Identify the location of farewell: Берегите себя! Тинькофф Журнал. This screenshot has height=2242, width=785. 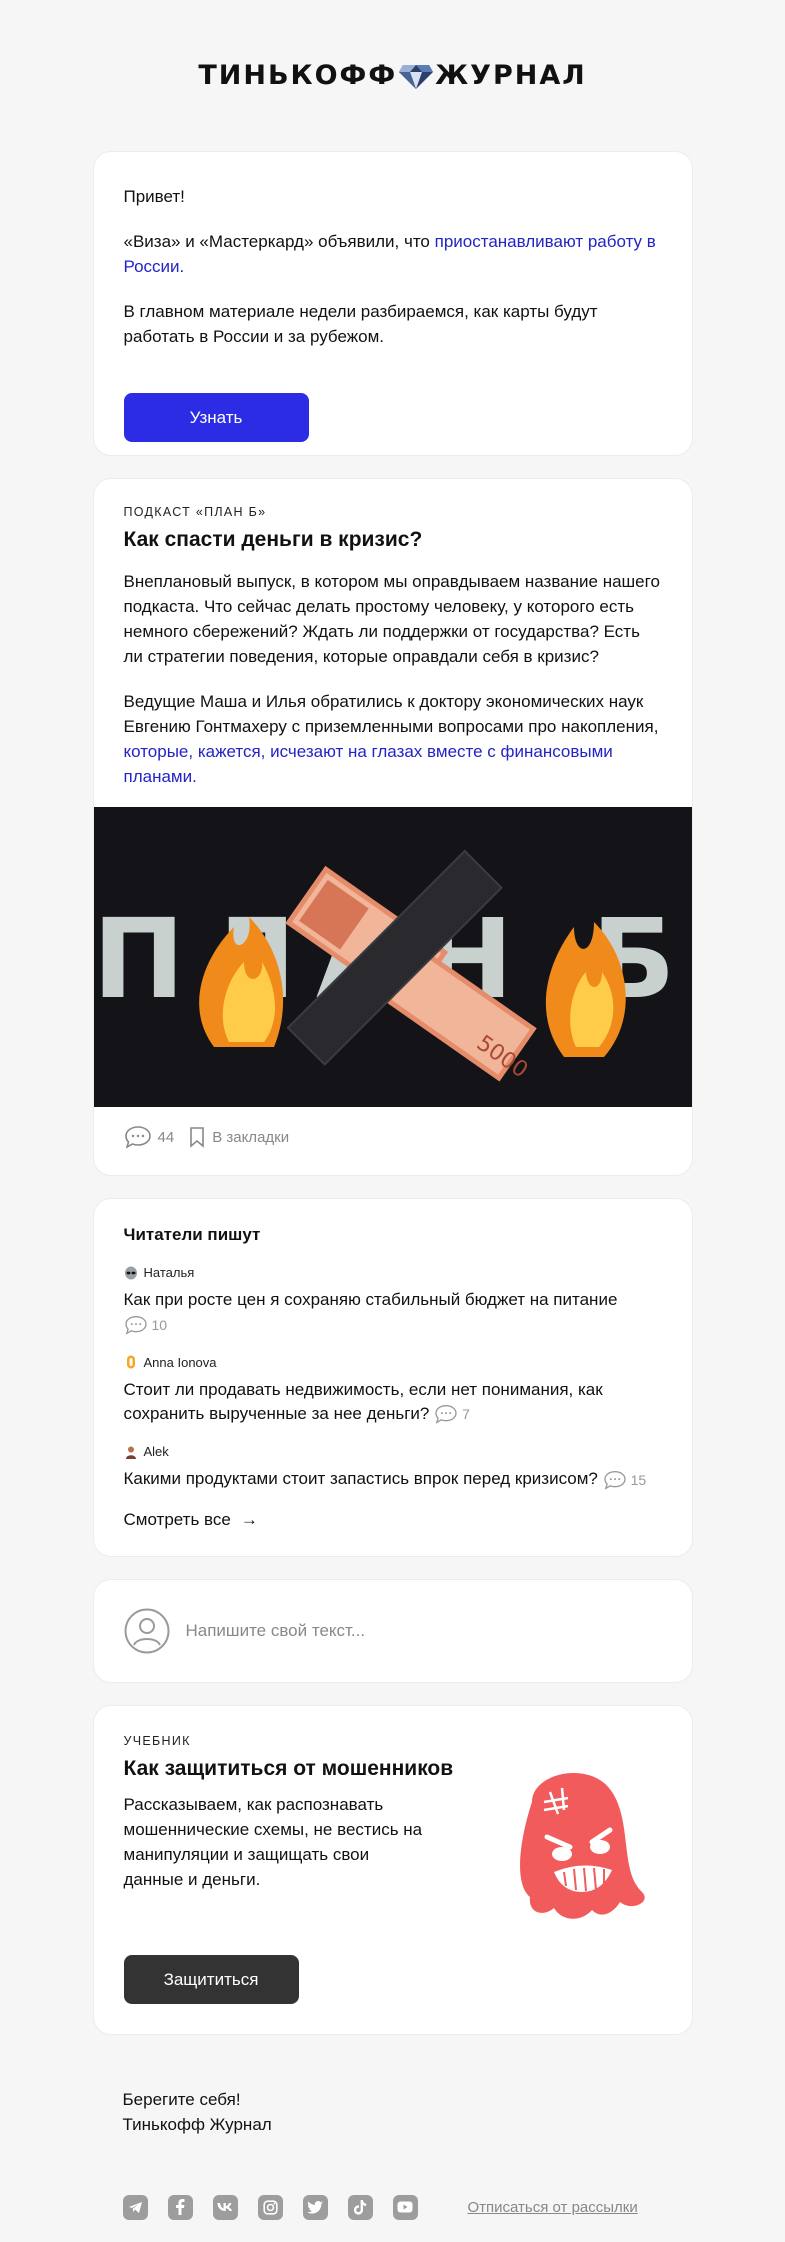
(393, 2097).